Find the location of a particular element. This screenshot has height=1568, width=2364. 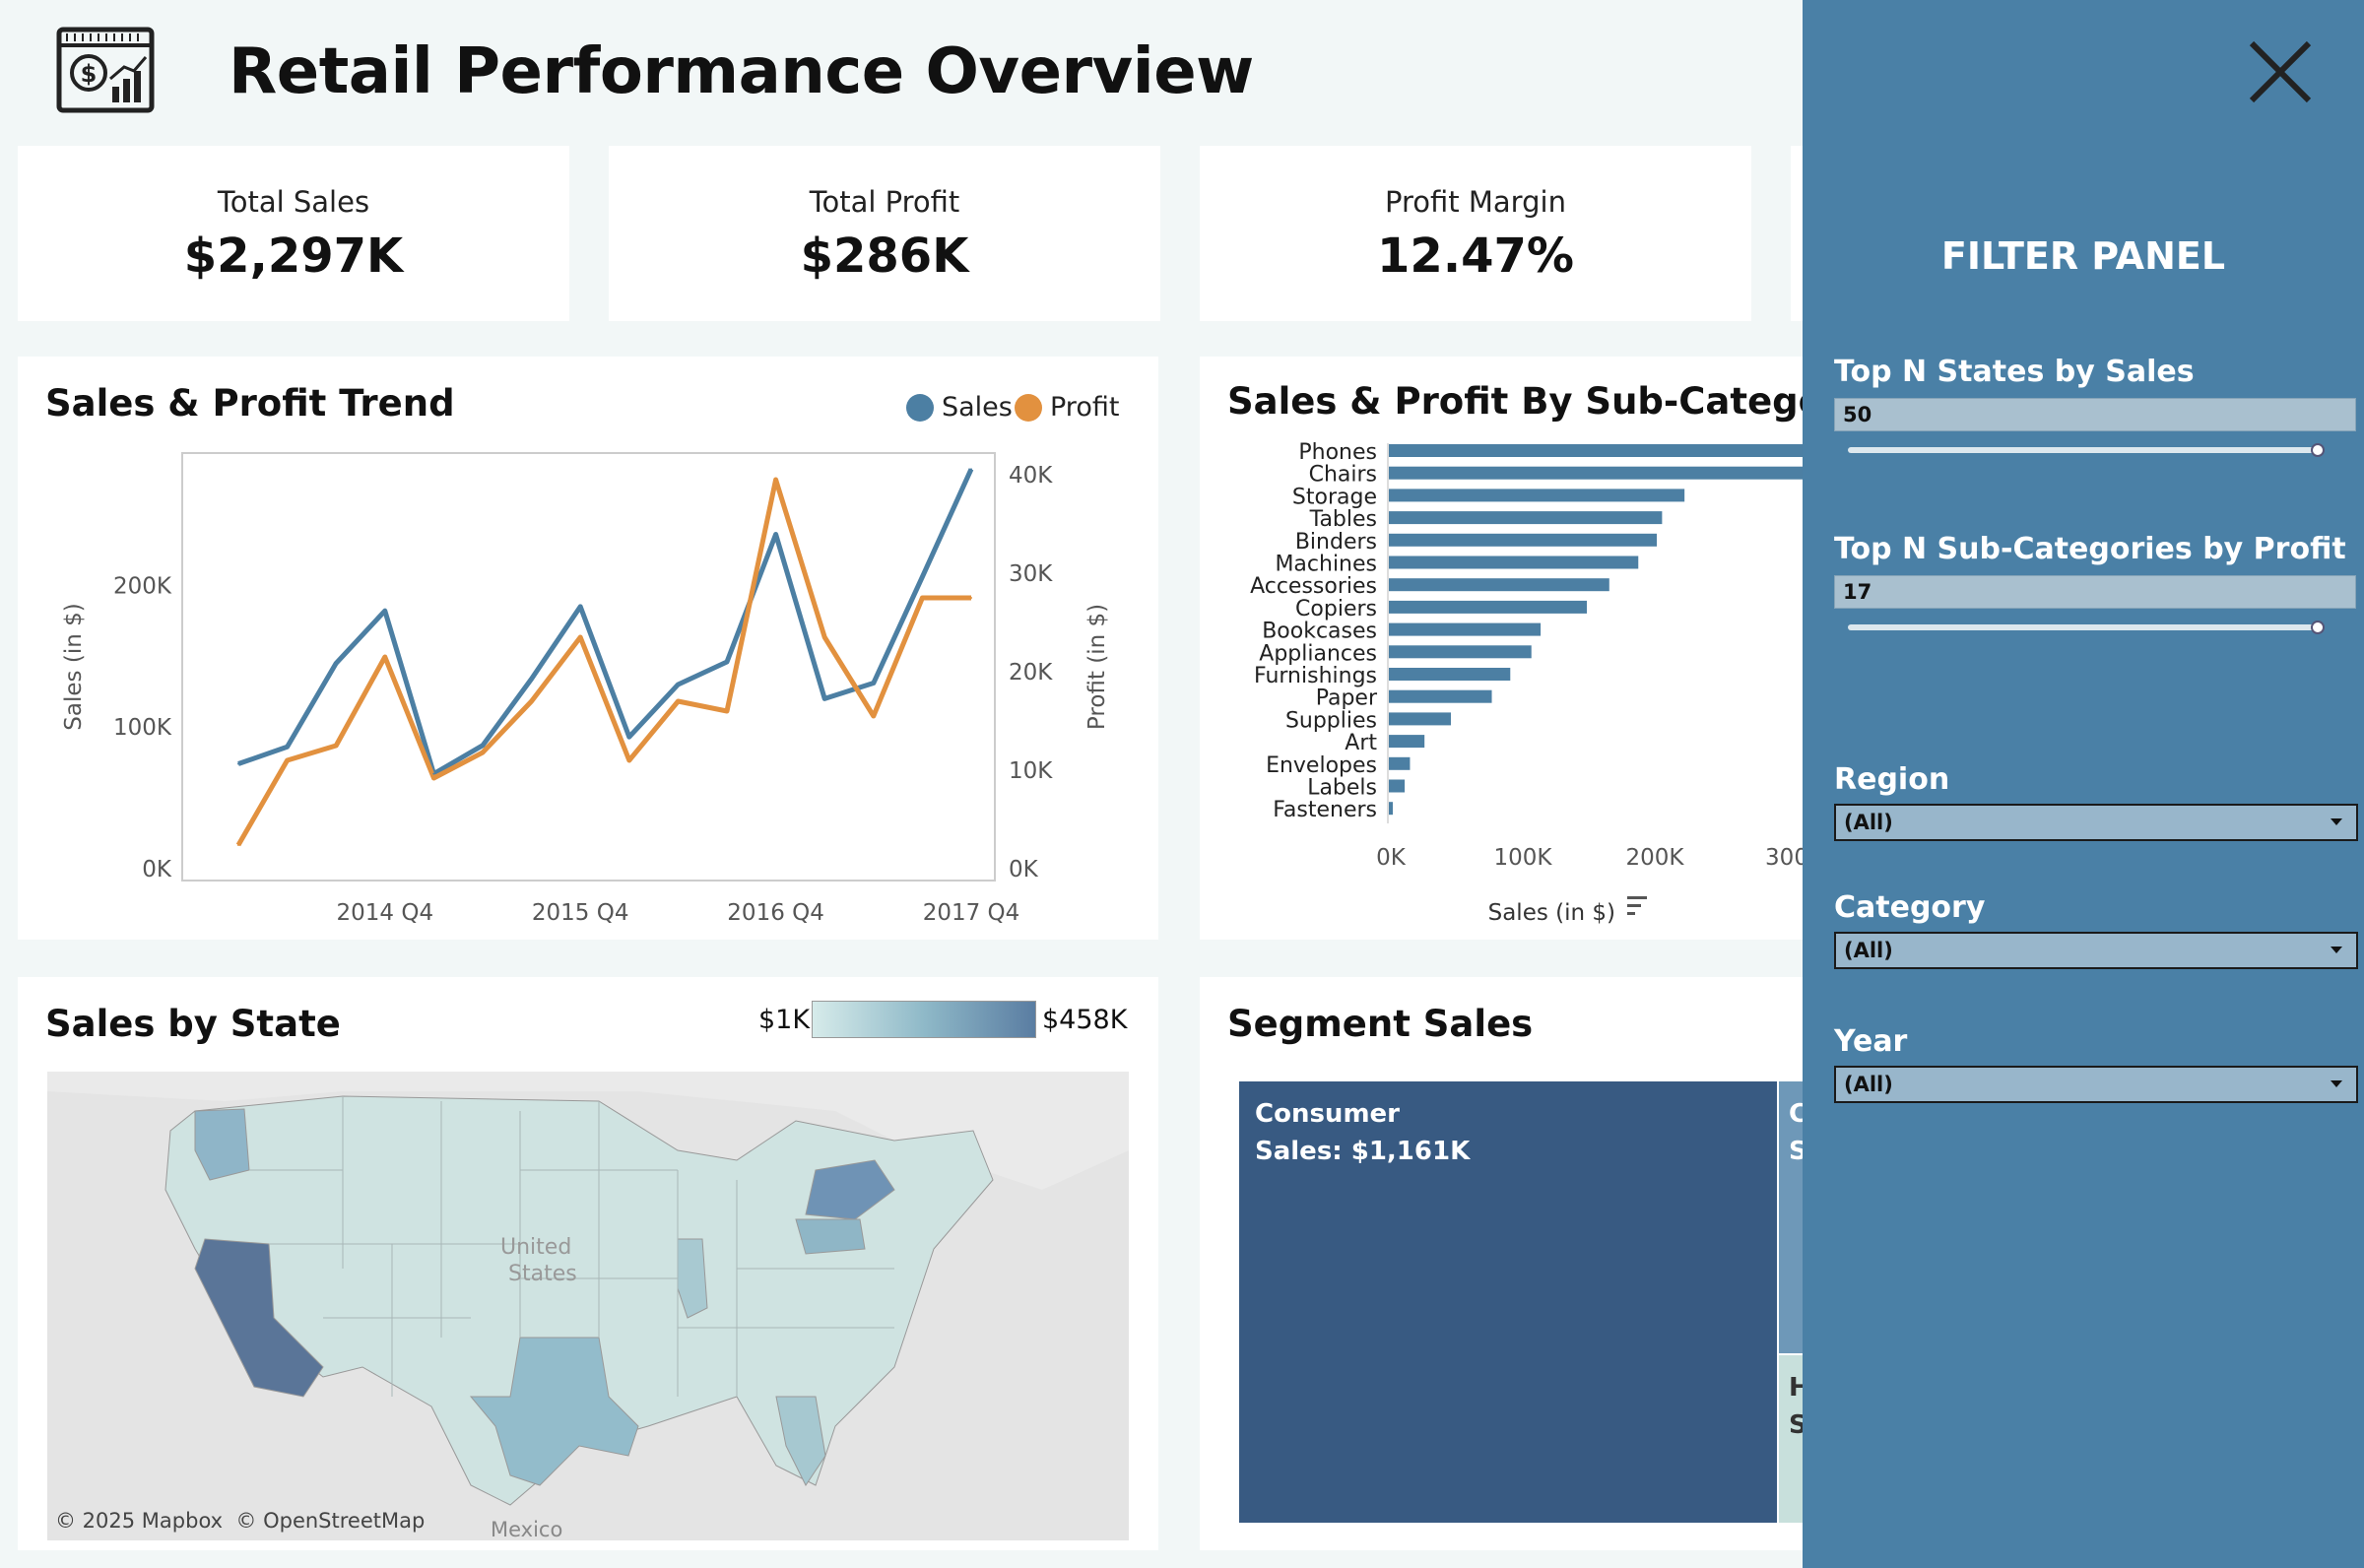

treemap-label: Consumer is located at coordinates (1327, 1114).